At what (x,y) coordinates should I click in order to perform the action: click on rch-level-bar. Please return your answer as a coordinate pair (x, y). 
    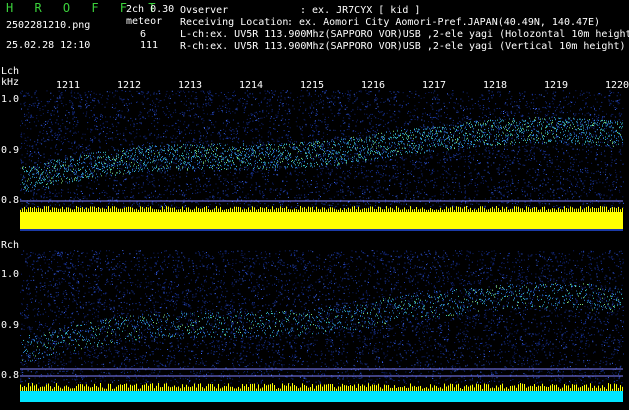
    Looking at the image, I should click on (321, 396).